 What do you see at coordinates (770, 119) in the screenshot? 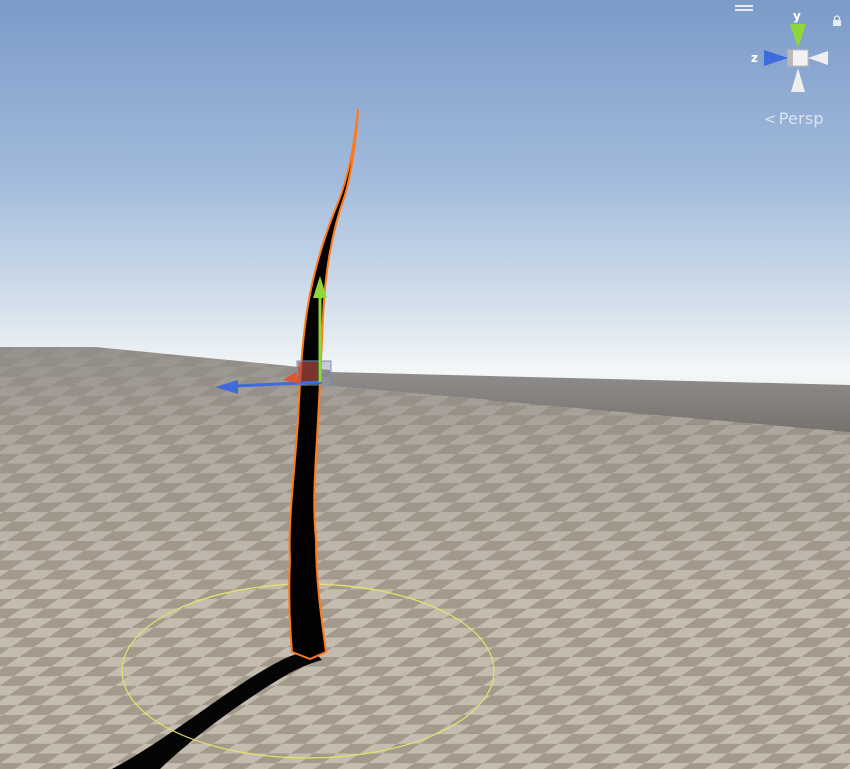
I see `perspective-chevron-icon: <` at bounding box center [770, 119].